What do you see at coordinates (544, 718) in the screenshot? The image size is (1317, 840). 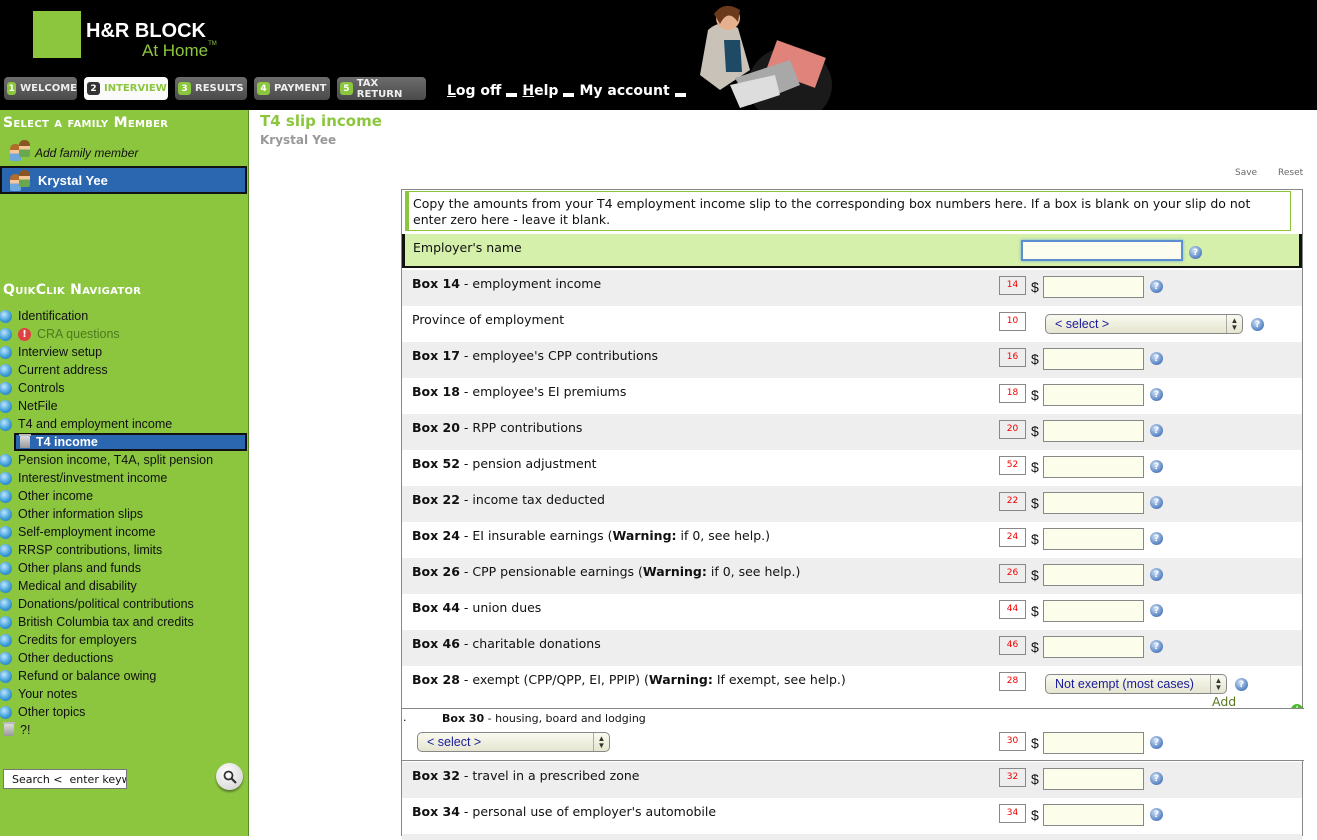 I see `row-label: Box 30 - housing, board and lodging` at bounding box center [544, 718].